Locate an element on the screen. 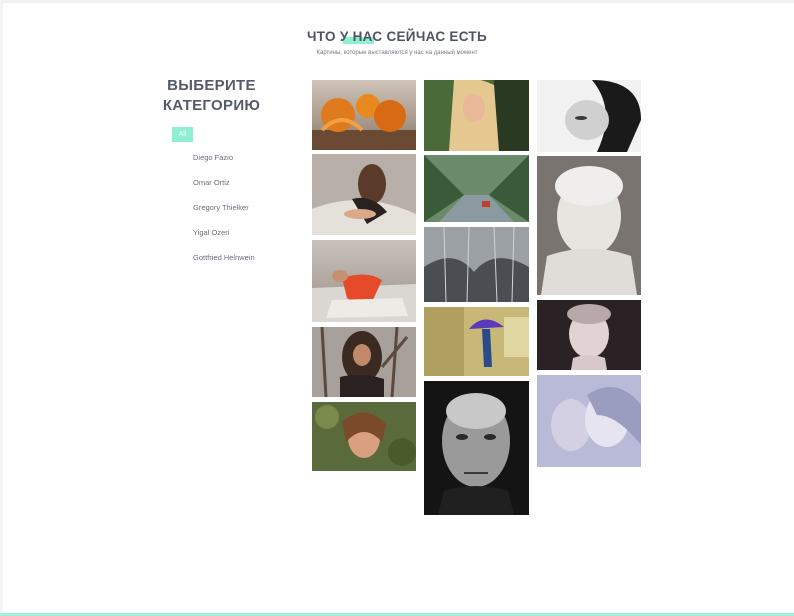  gallery-image-old-man-portrait is located at coordinates (476, 448).